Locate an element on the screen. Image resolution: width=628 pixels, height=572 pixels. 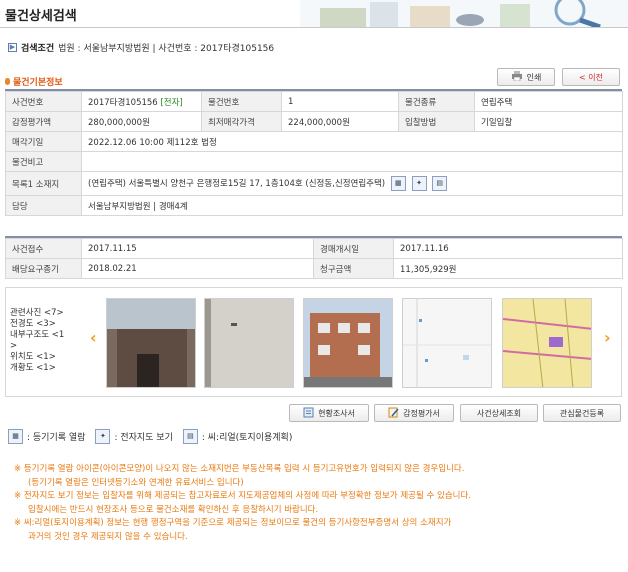
claim-value: 11,305,929원 is located at coordinates (508, 268).